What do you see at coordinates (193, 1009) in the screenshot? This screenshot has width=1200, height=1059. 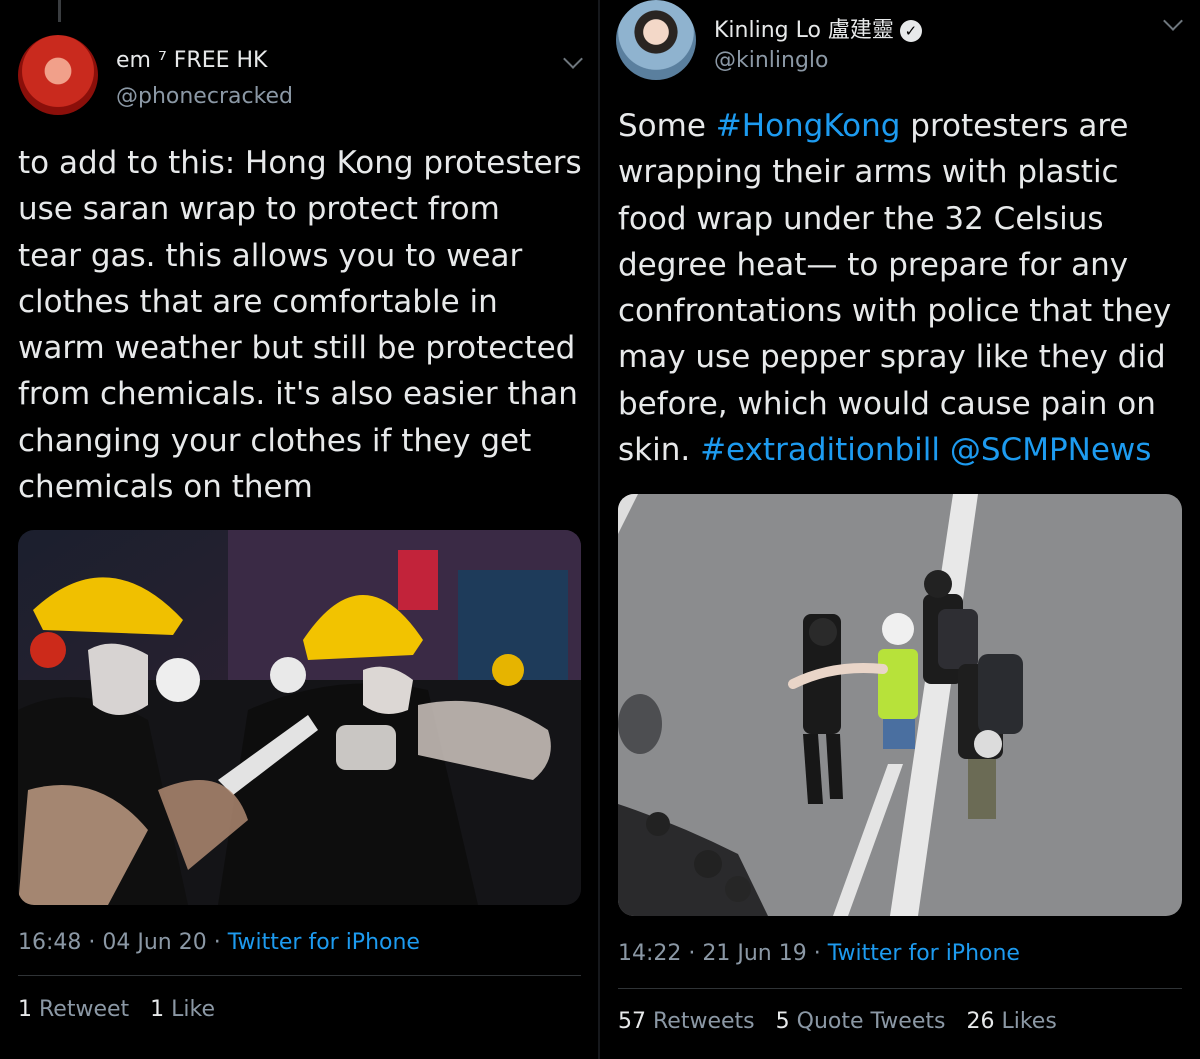 I see `likes-label: Like` at bounding box center [193, 1009].